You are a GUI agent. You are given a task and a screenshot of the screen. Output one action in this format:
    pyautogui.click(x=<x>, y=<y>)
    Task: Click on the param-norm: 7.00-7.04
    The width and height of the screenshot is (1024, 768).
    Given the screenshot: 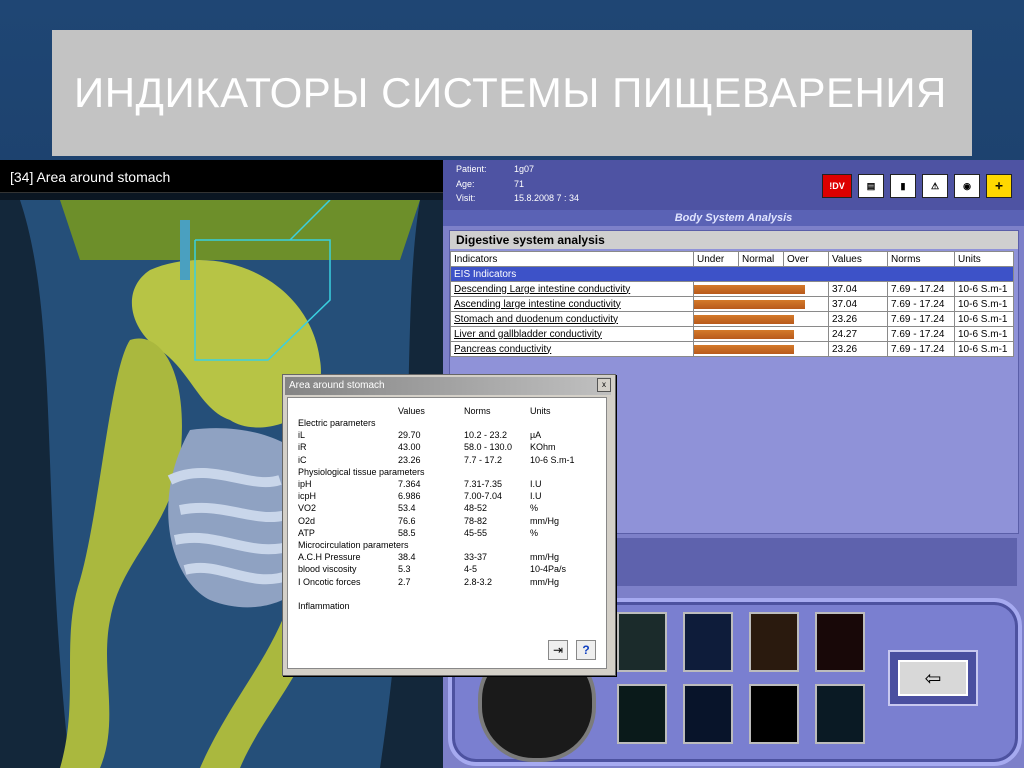 What is the action you would take?
    pyautogui.click(x=483, y=496)
    